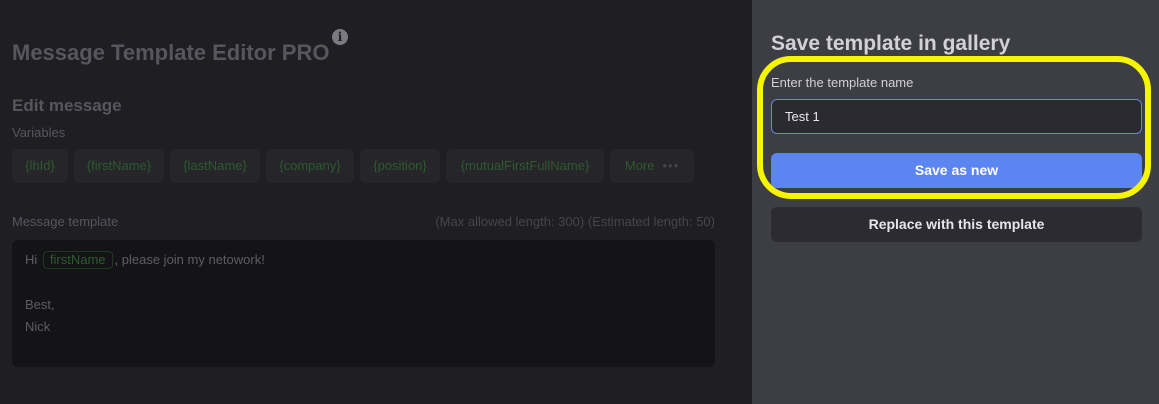 The height and width of the screenshot is (404, 1159). Describe the element at coordinates (31, 259) in the screenshot. I see `template-greeting: Hi` at that location.